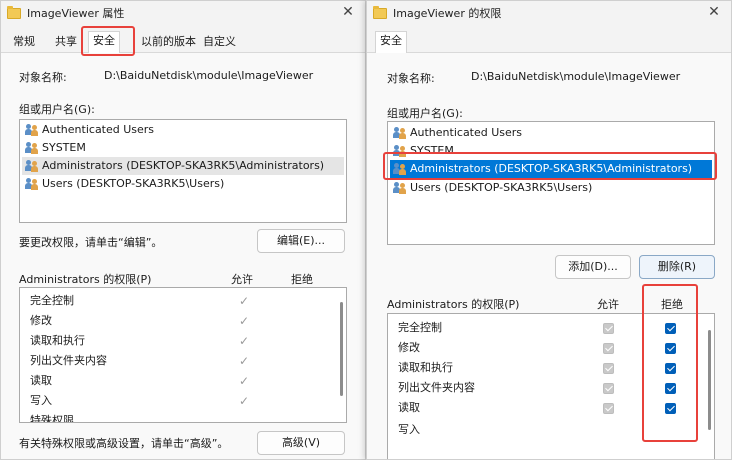 The height and width of the screenshot is (460, 732). What do you see at coordinates (302, 279) in the screenshot?
I see `deny-column-header: 拒绝` at bounding box center [302, 279].